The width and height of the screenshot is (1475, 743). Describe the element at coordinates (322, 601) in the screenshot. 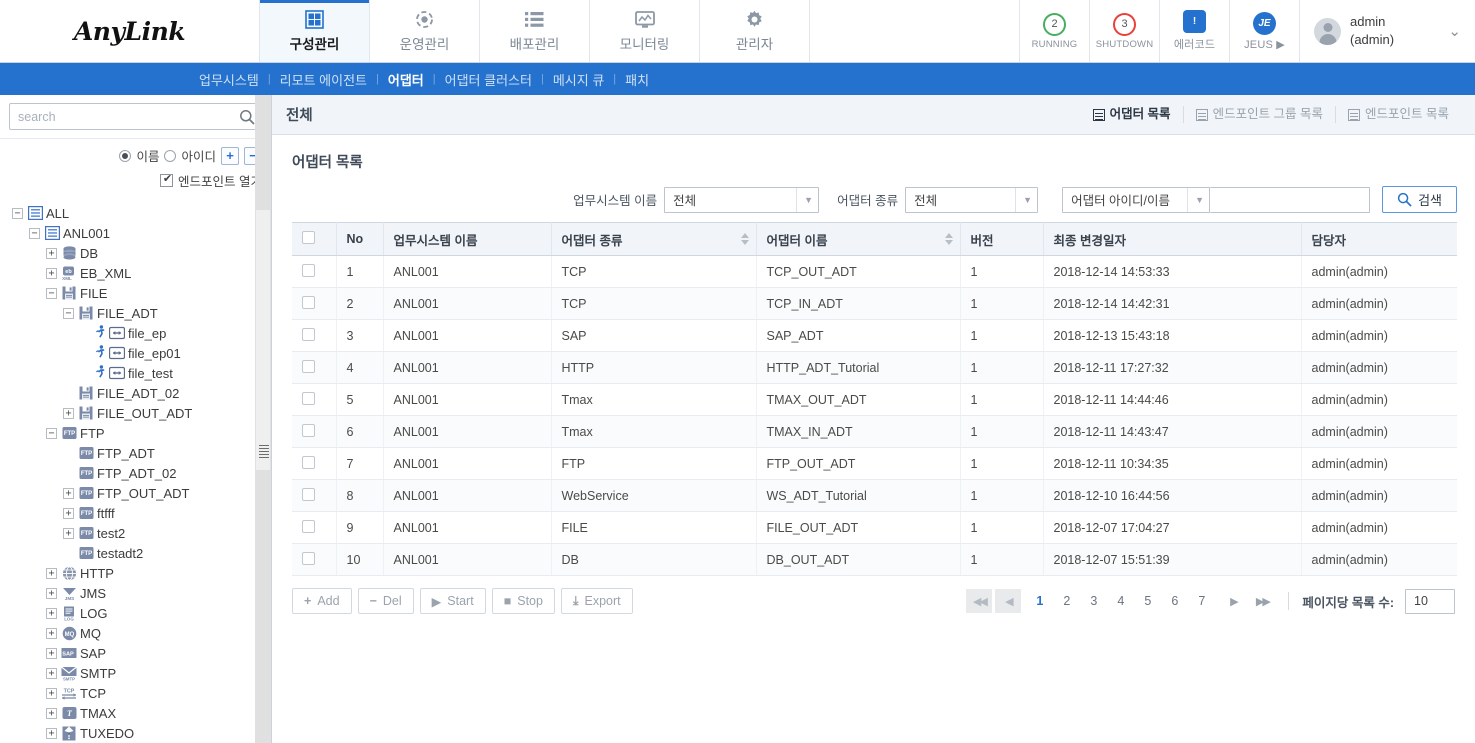

I see `add-button: + Add` at that location.